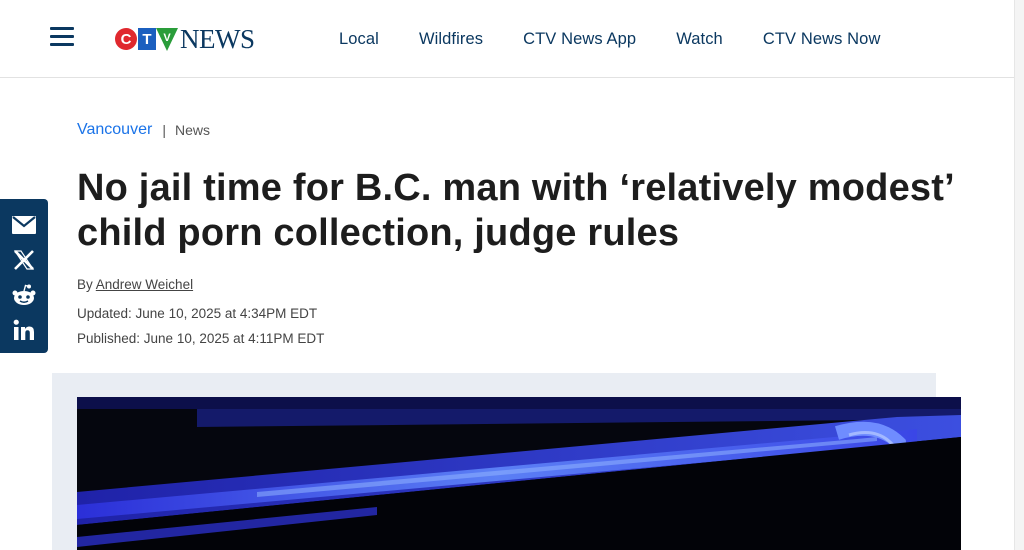 Image resolution: width=1024 pixels, height=550 pixels. What do you see at coordinates (167, 38) in the screenshot?
I see `svg-text: V` at bounding box center [167, 38].